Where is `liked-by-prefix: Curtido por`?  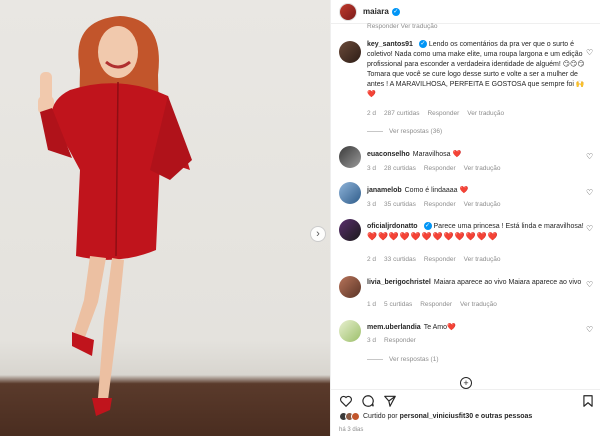
liked-by-prefix: Curtido por is located at coordinates (380, 416).